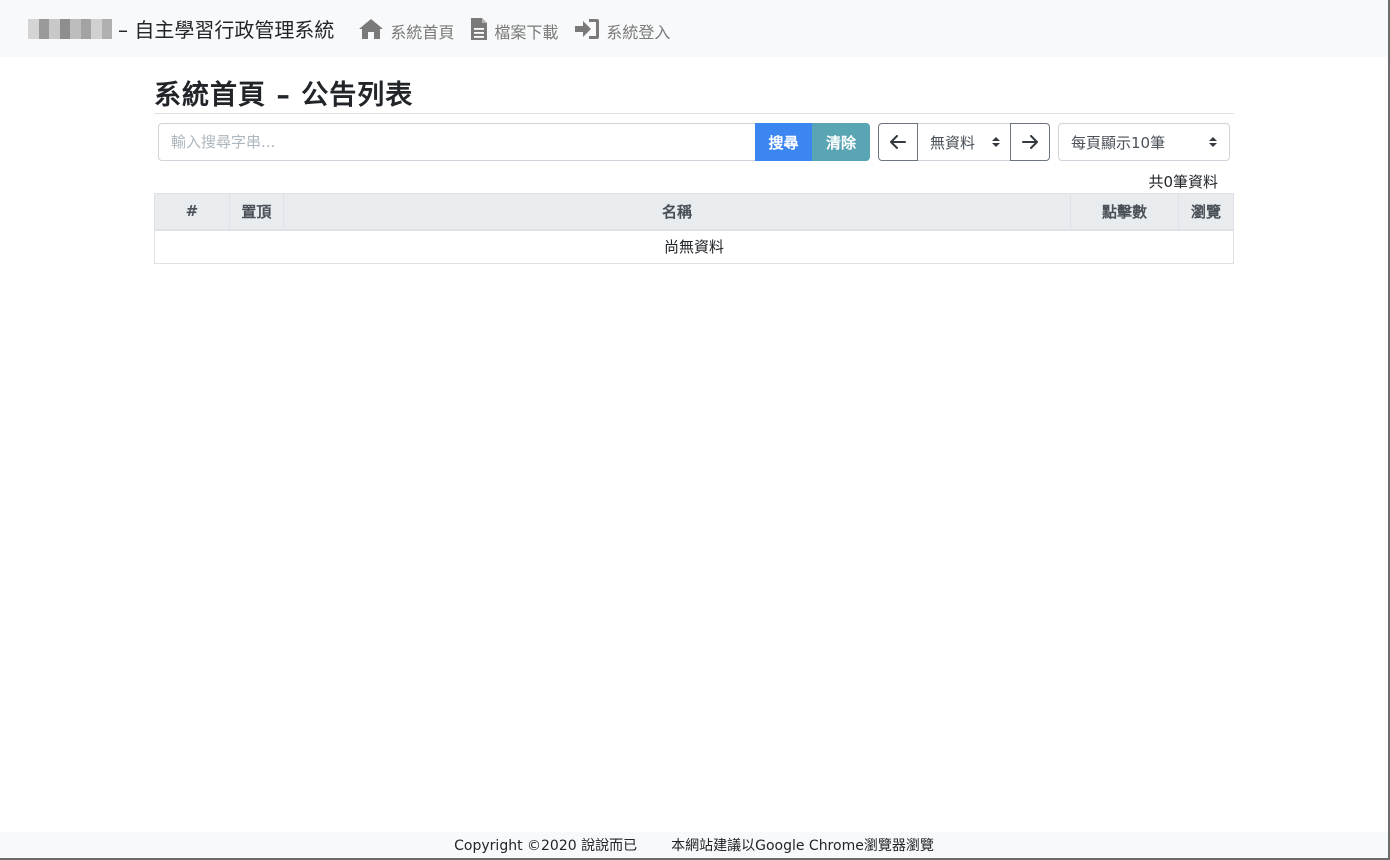 This screenshot has width=1390, height=860. I want to click on nav-item-downloads: 檔案下載, so click(514, 29).